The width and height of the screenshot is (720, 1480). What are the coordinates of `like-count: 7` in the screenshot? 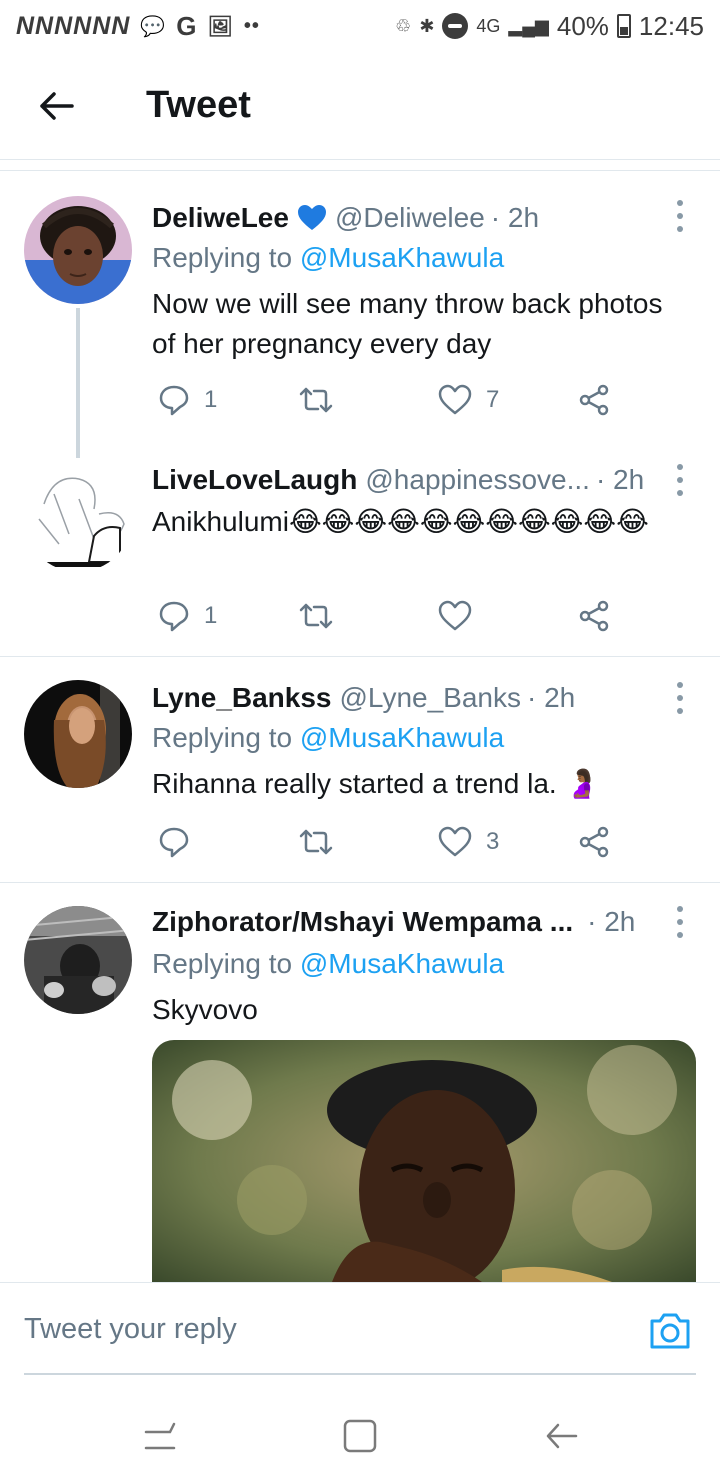 It's located at (493, 399).